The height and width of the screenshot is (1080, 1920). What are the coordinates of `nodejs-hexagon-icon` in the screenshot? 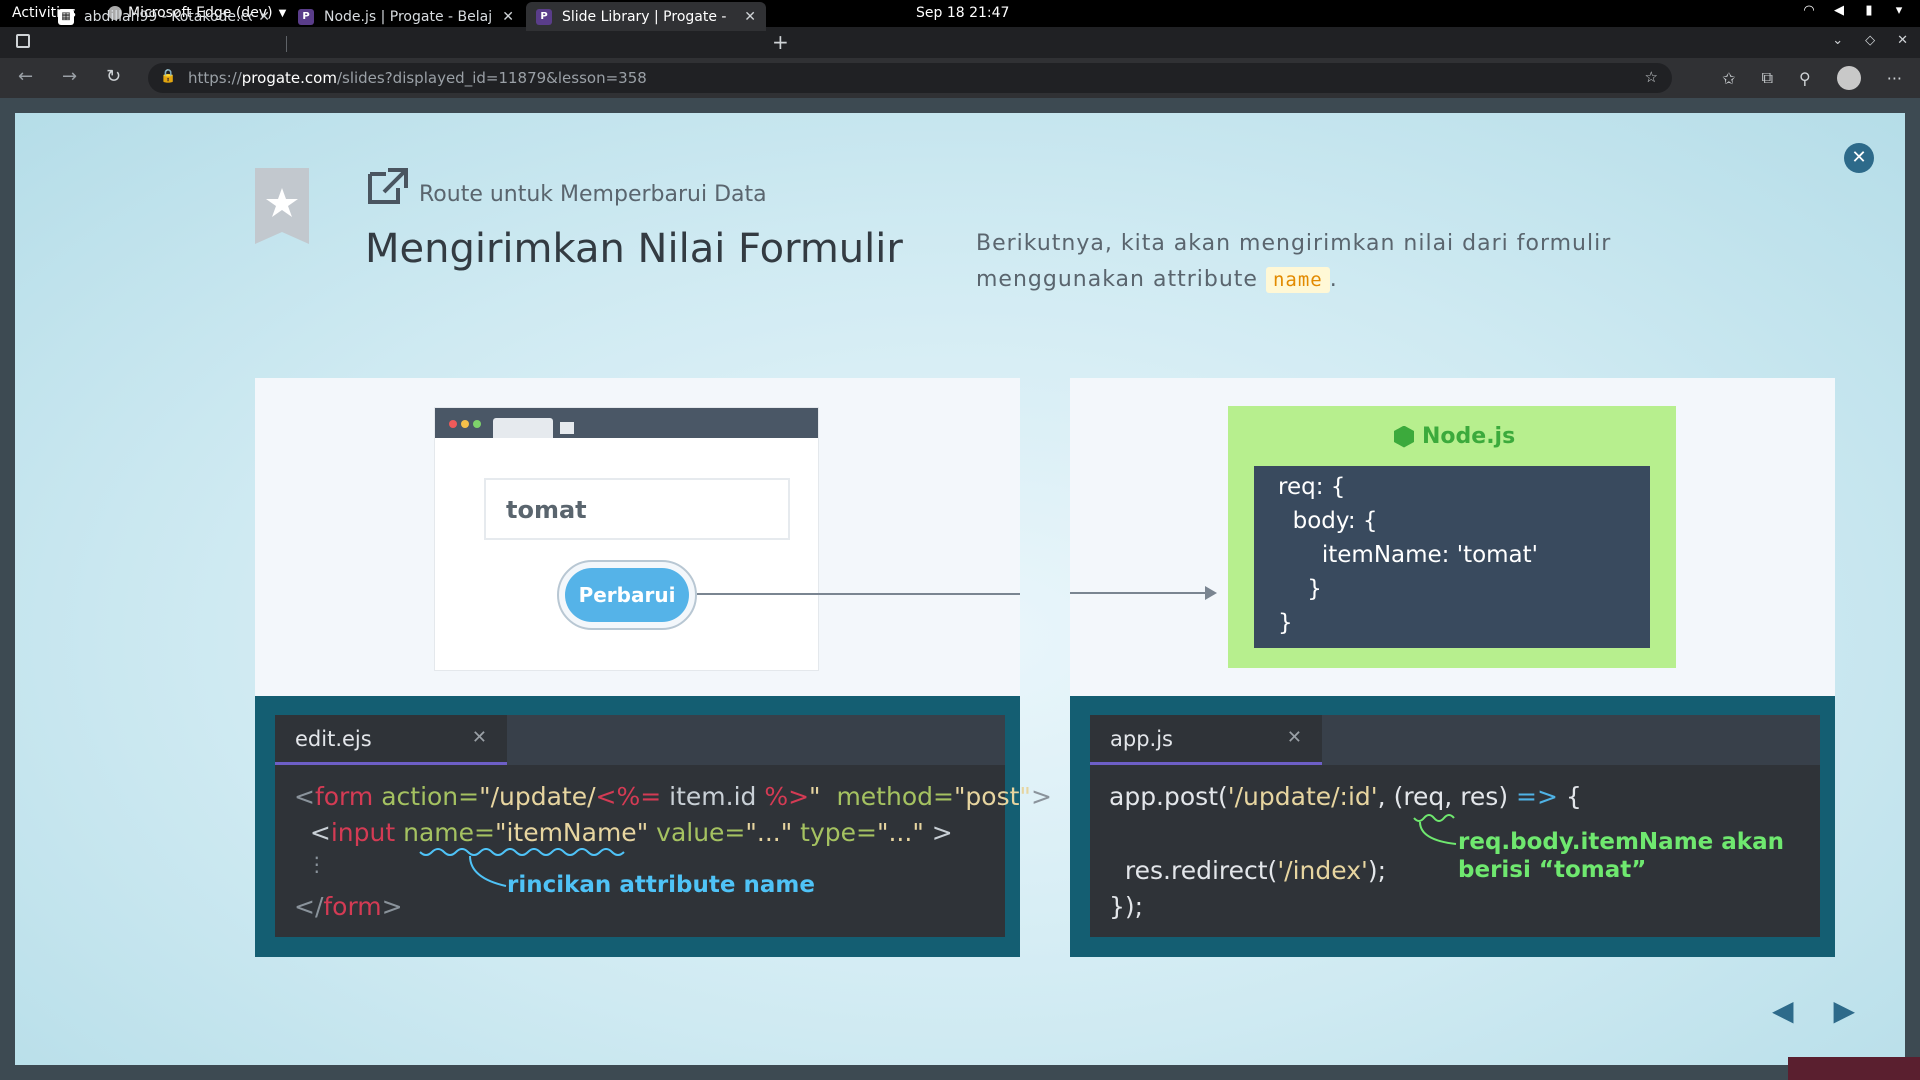 It's located at (1404, 436).